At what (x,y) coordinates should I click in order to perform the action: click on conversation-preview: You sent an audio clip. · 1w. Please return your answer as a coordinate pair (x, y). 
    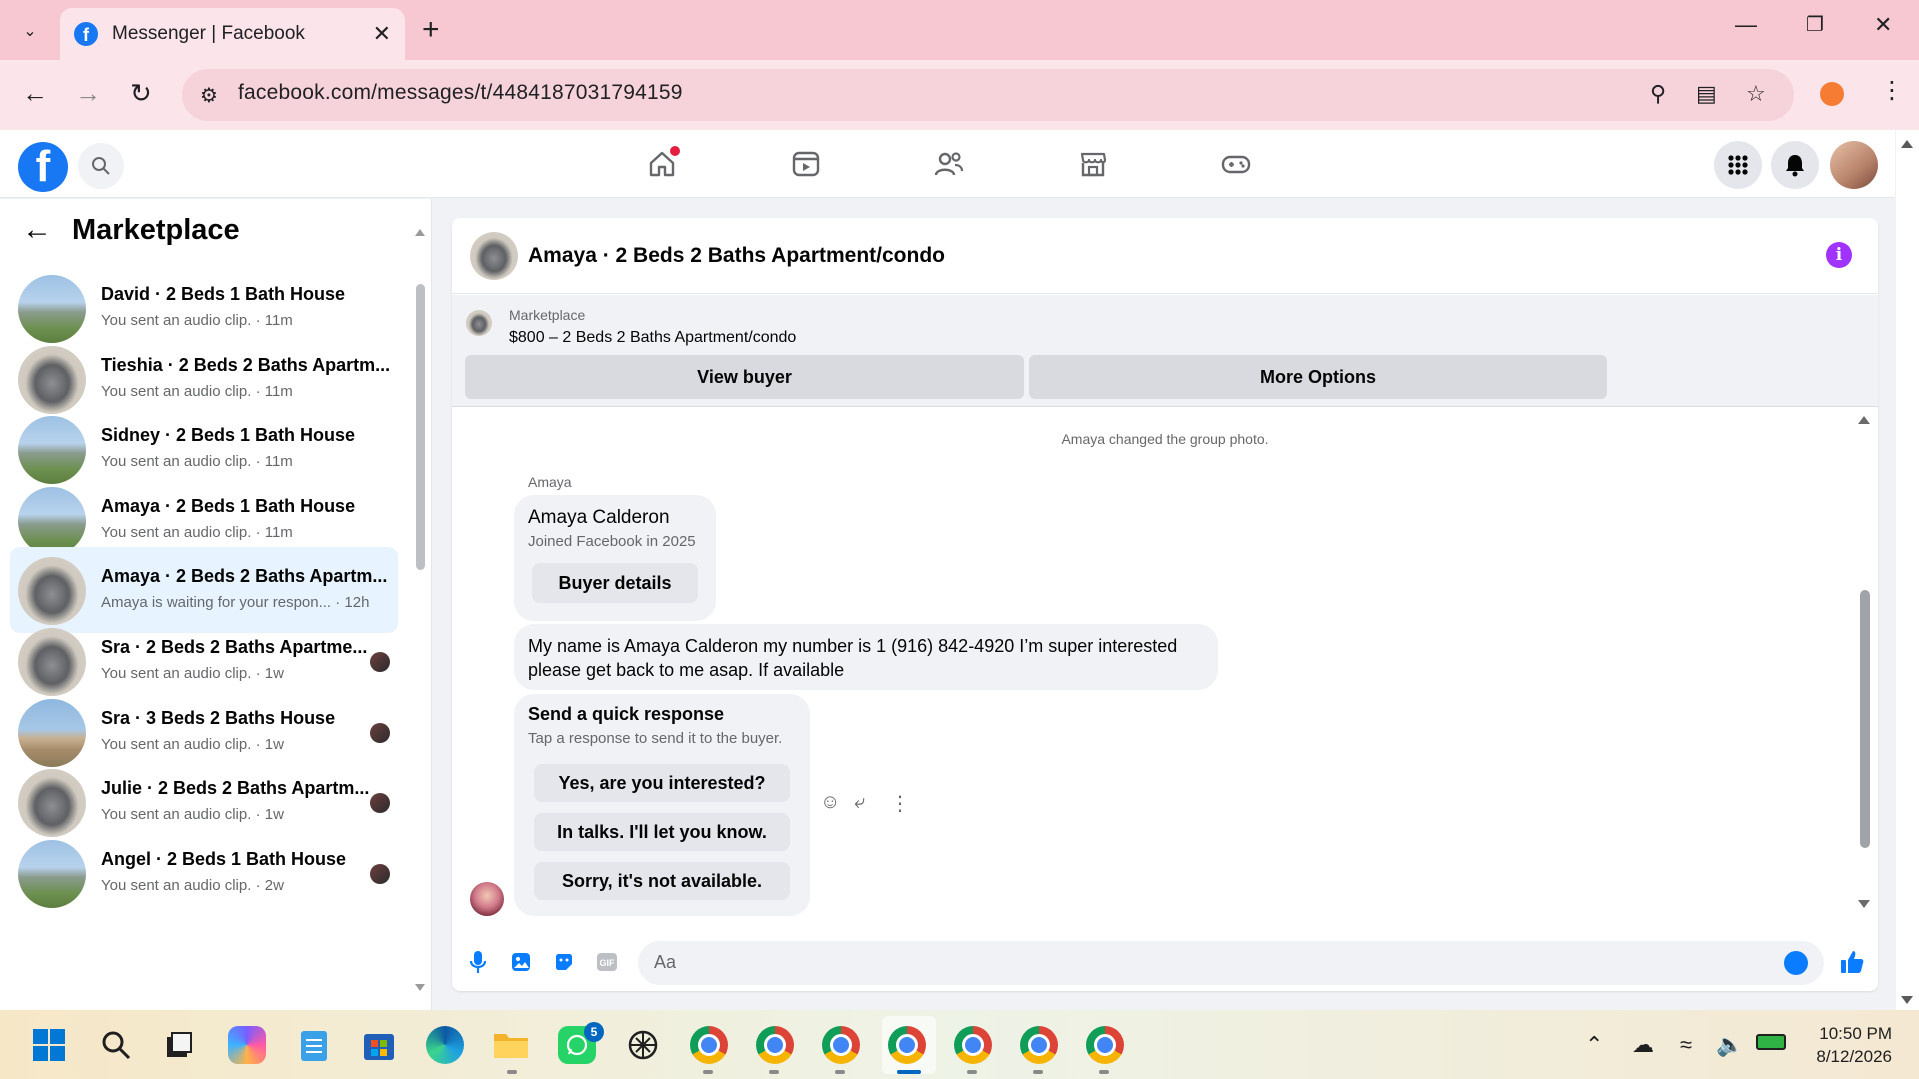
    Looking at the image, I should click on (192, 744).